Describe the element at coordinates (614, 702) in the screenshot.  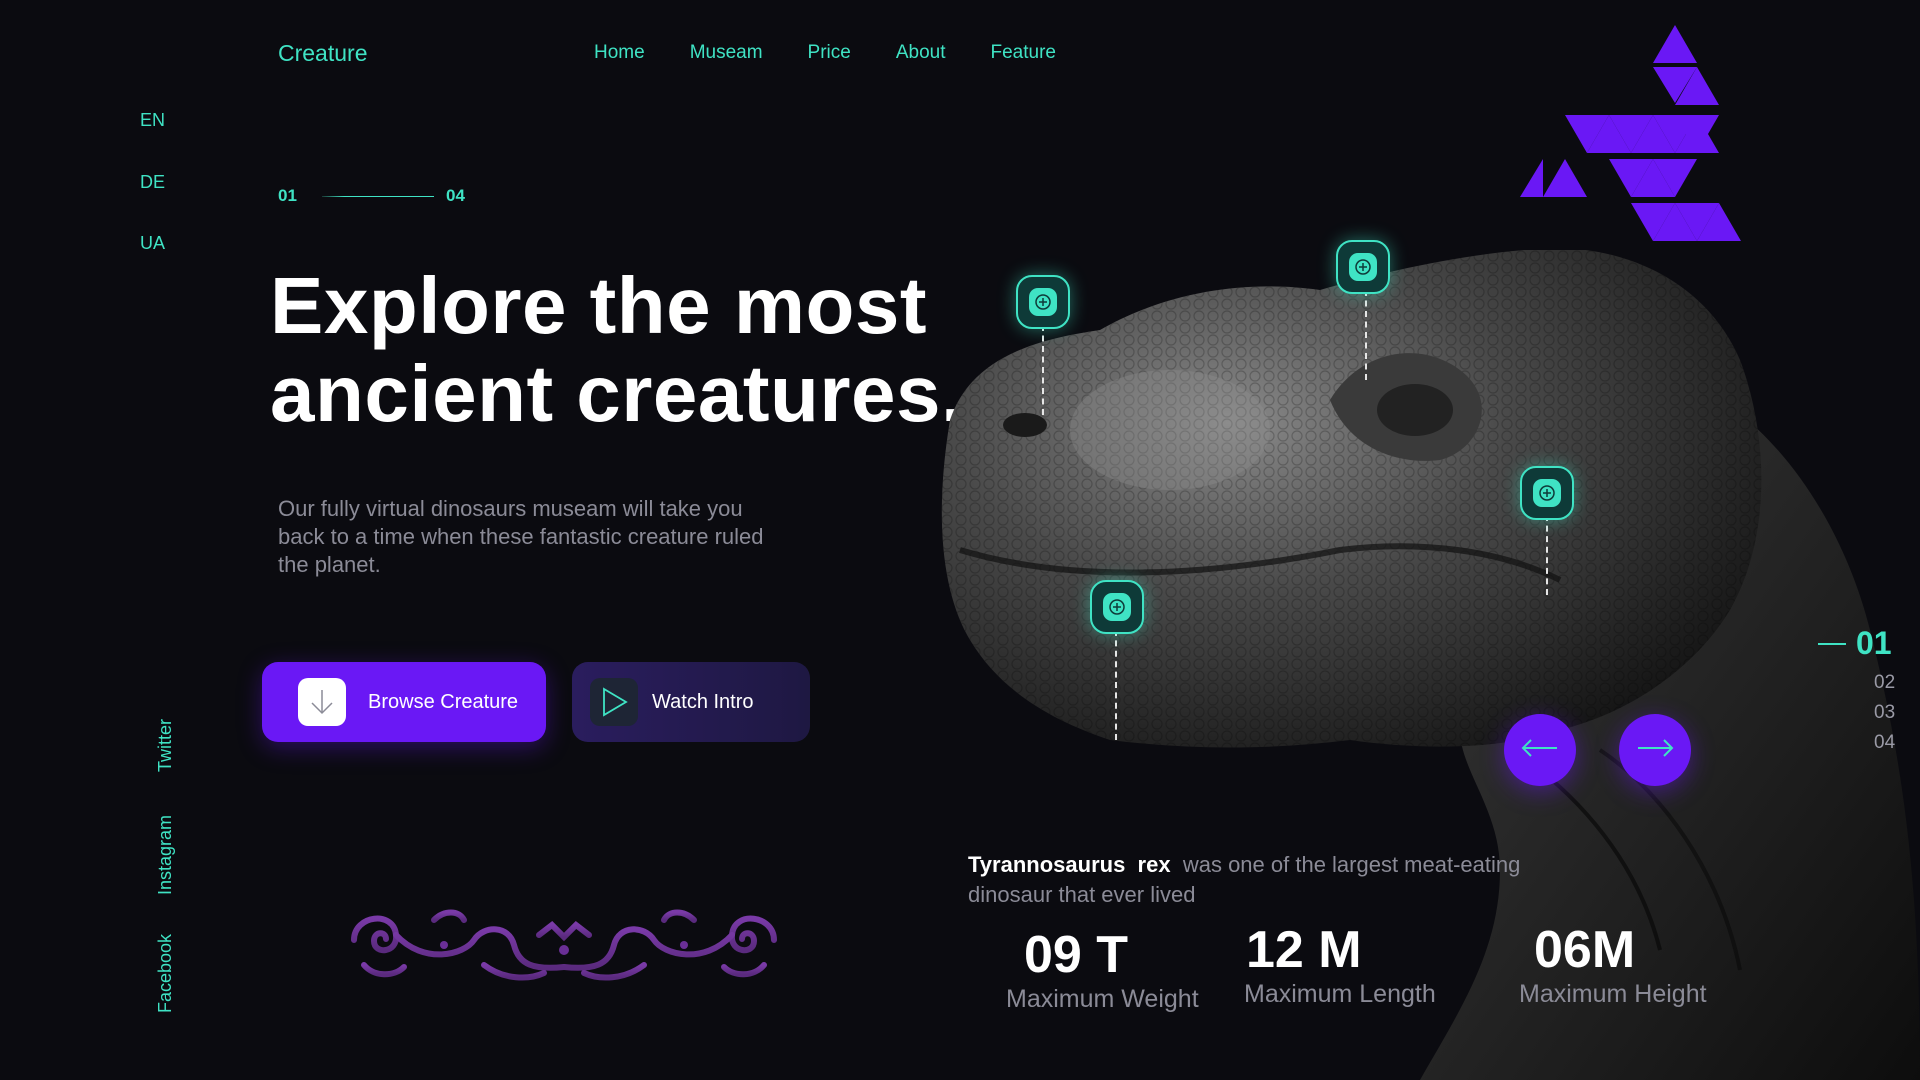
I see `play-icon` at that location.